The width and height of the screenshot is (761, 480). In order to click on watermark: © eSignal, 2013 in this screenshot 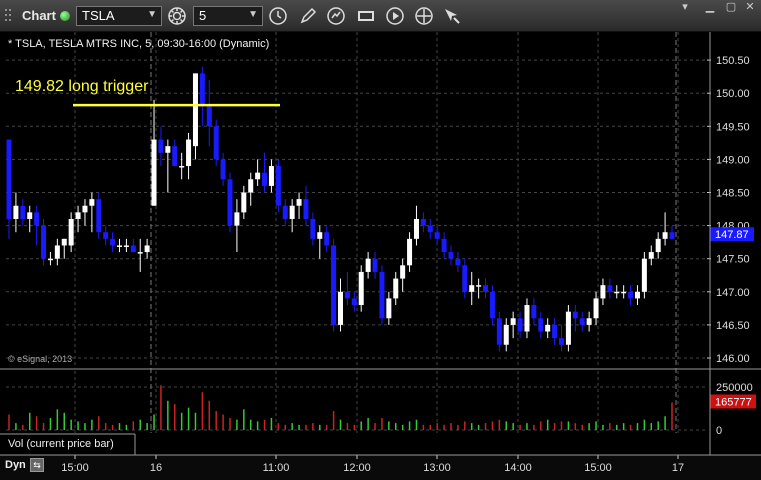, I will do `click(40, 359)`.